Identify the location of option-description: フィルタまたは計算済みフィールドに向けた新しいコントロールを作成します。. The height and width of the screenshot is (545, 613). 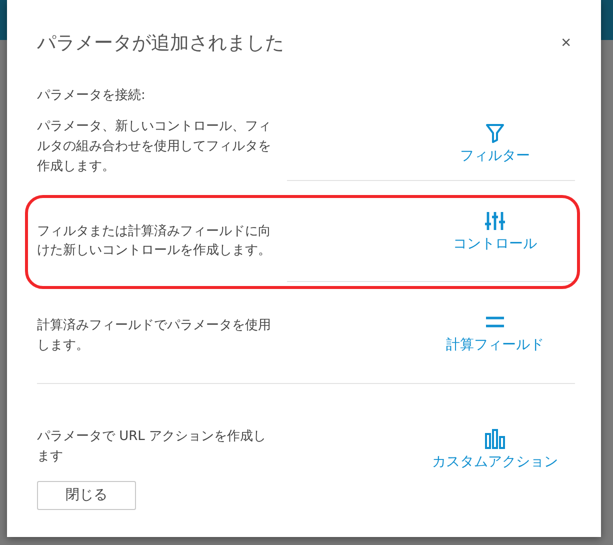
(154, 241).